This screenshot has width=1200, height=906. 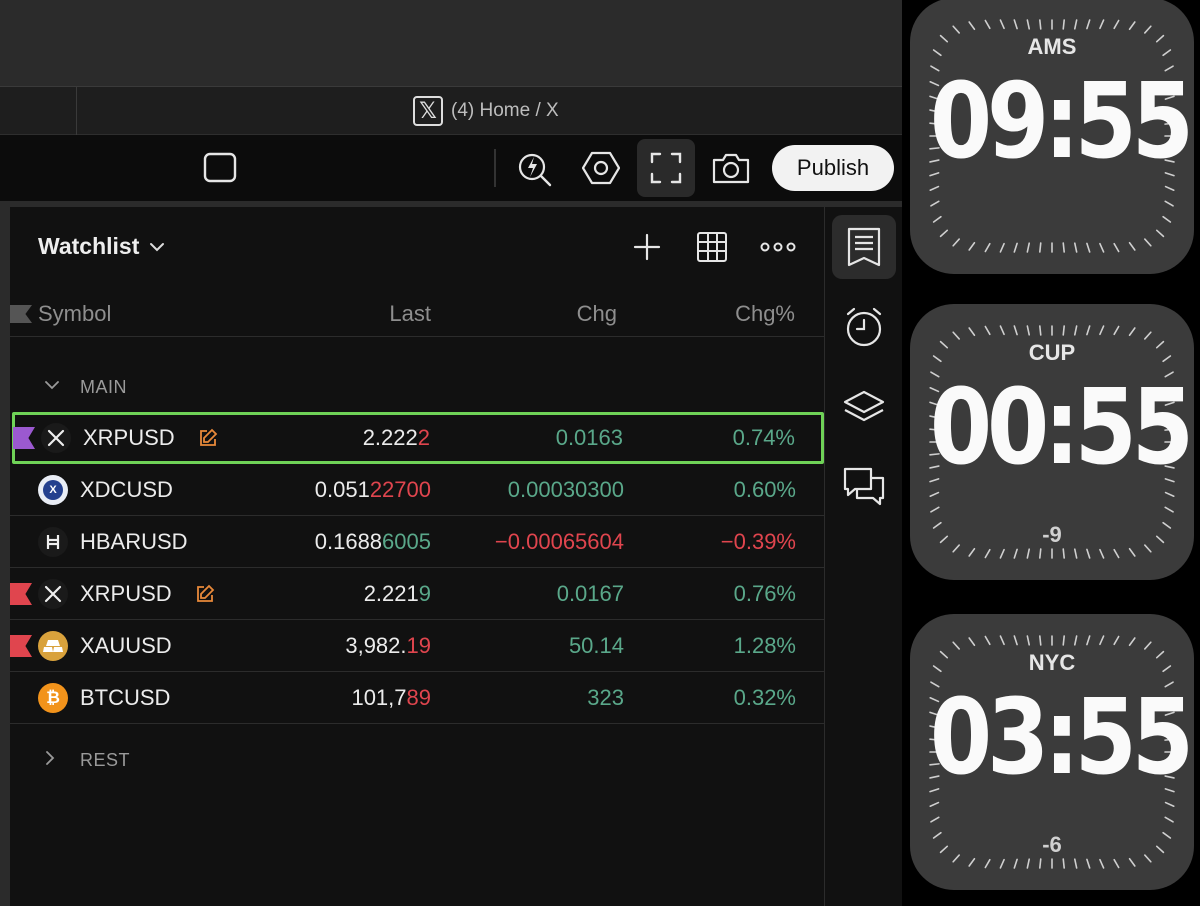 I want to click on world-clock-widget: NYC 03:55 -6, so click(x=1052, y=752).